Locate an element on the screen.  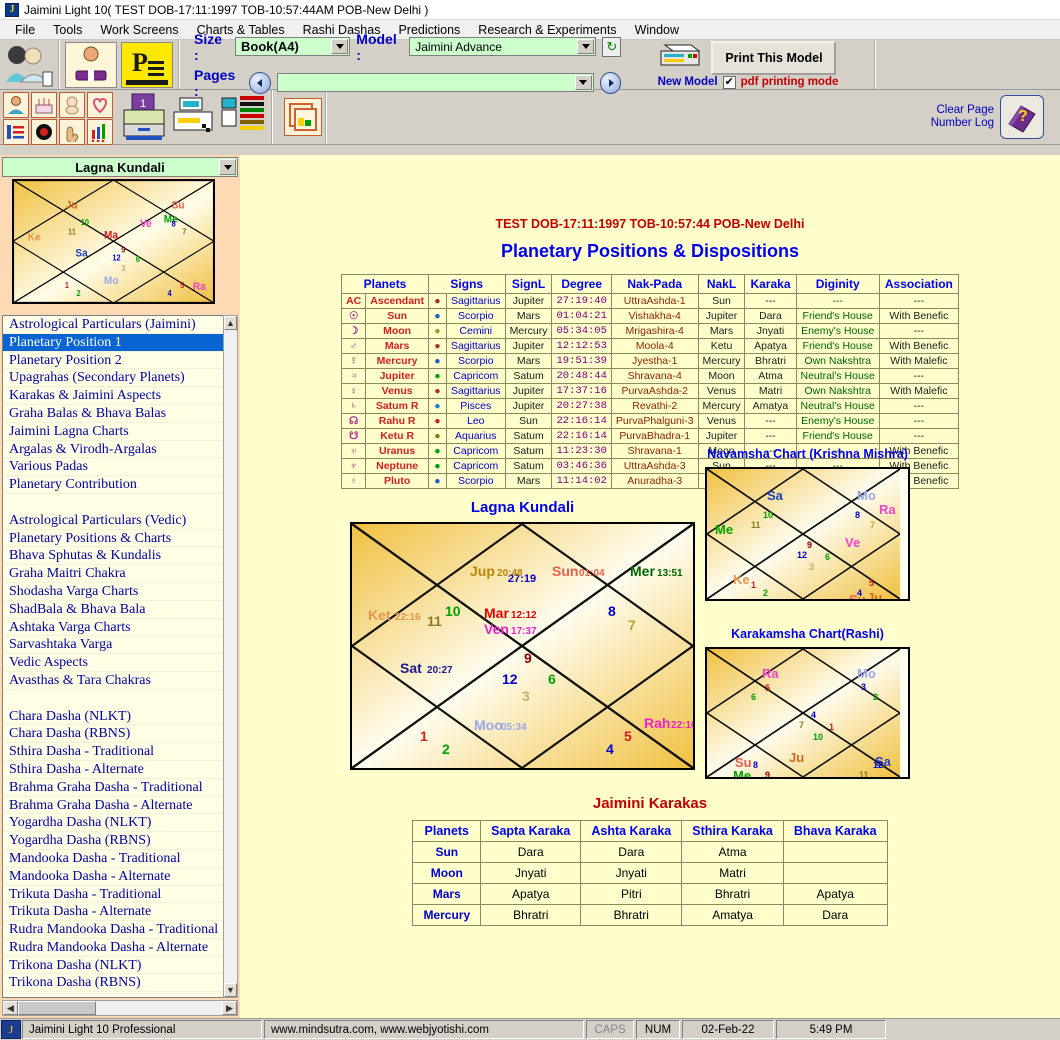
two-people-icon is located at coordinates (29, 65).